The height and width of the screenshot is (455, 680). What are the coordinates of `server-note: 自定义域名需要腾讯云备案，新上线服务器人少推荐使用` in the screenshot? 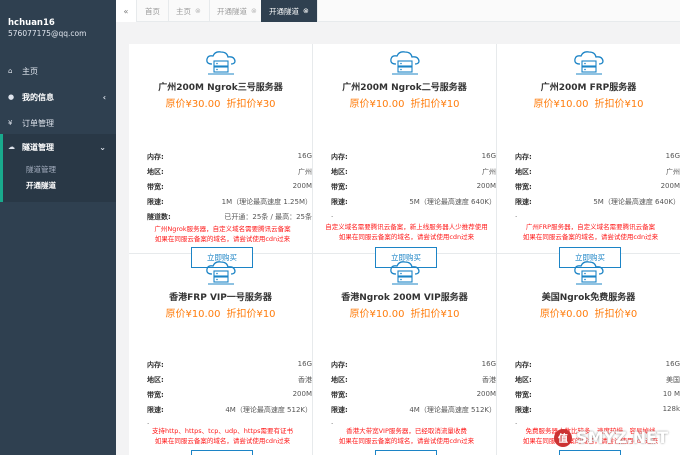 It's located at (406, 227).